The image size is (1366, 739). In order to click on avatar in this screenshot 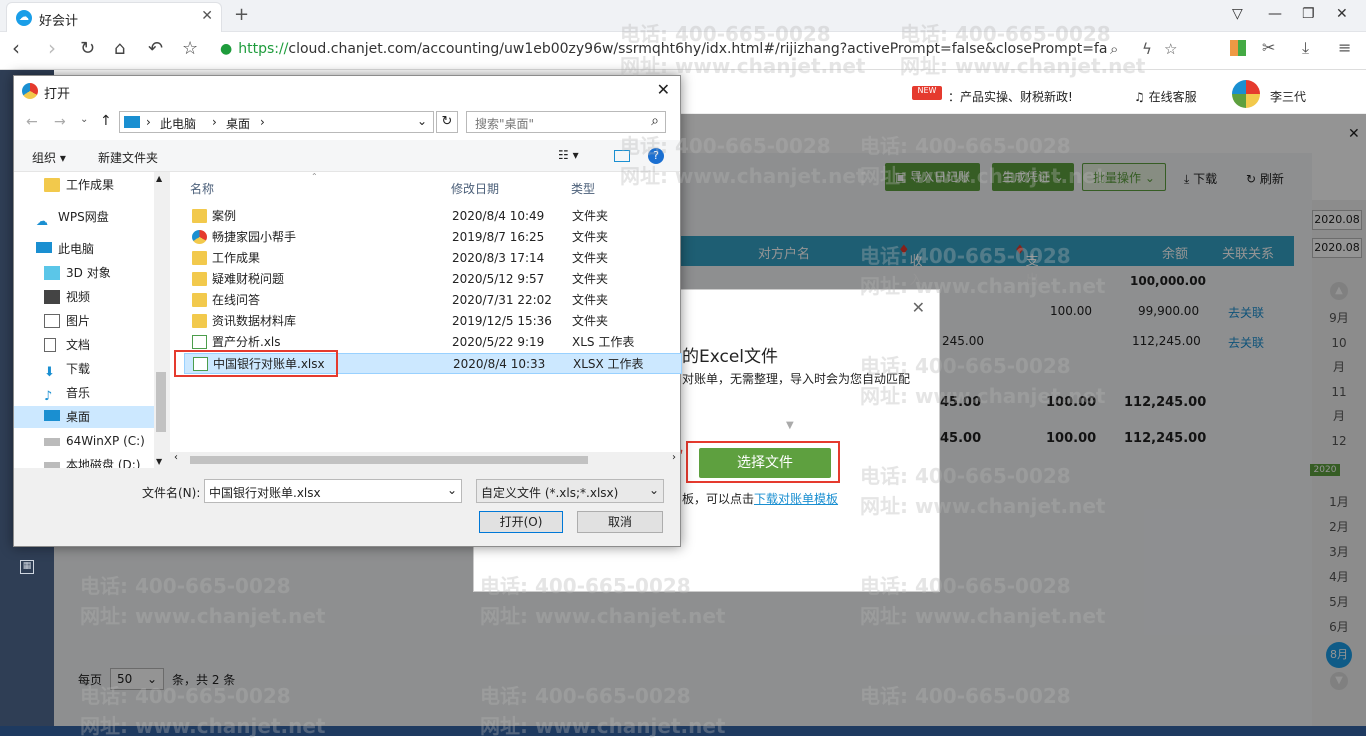, I will do `click(1246, 94)`.